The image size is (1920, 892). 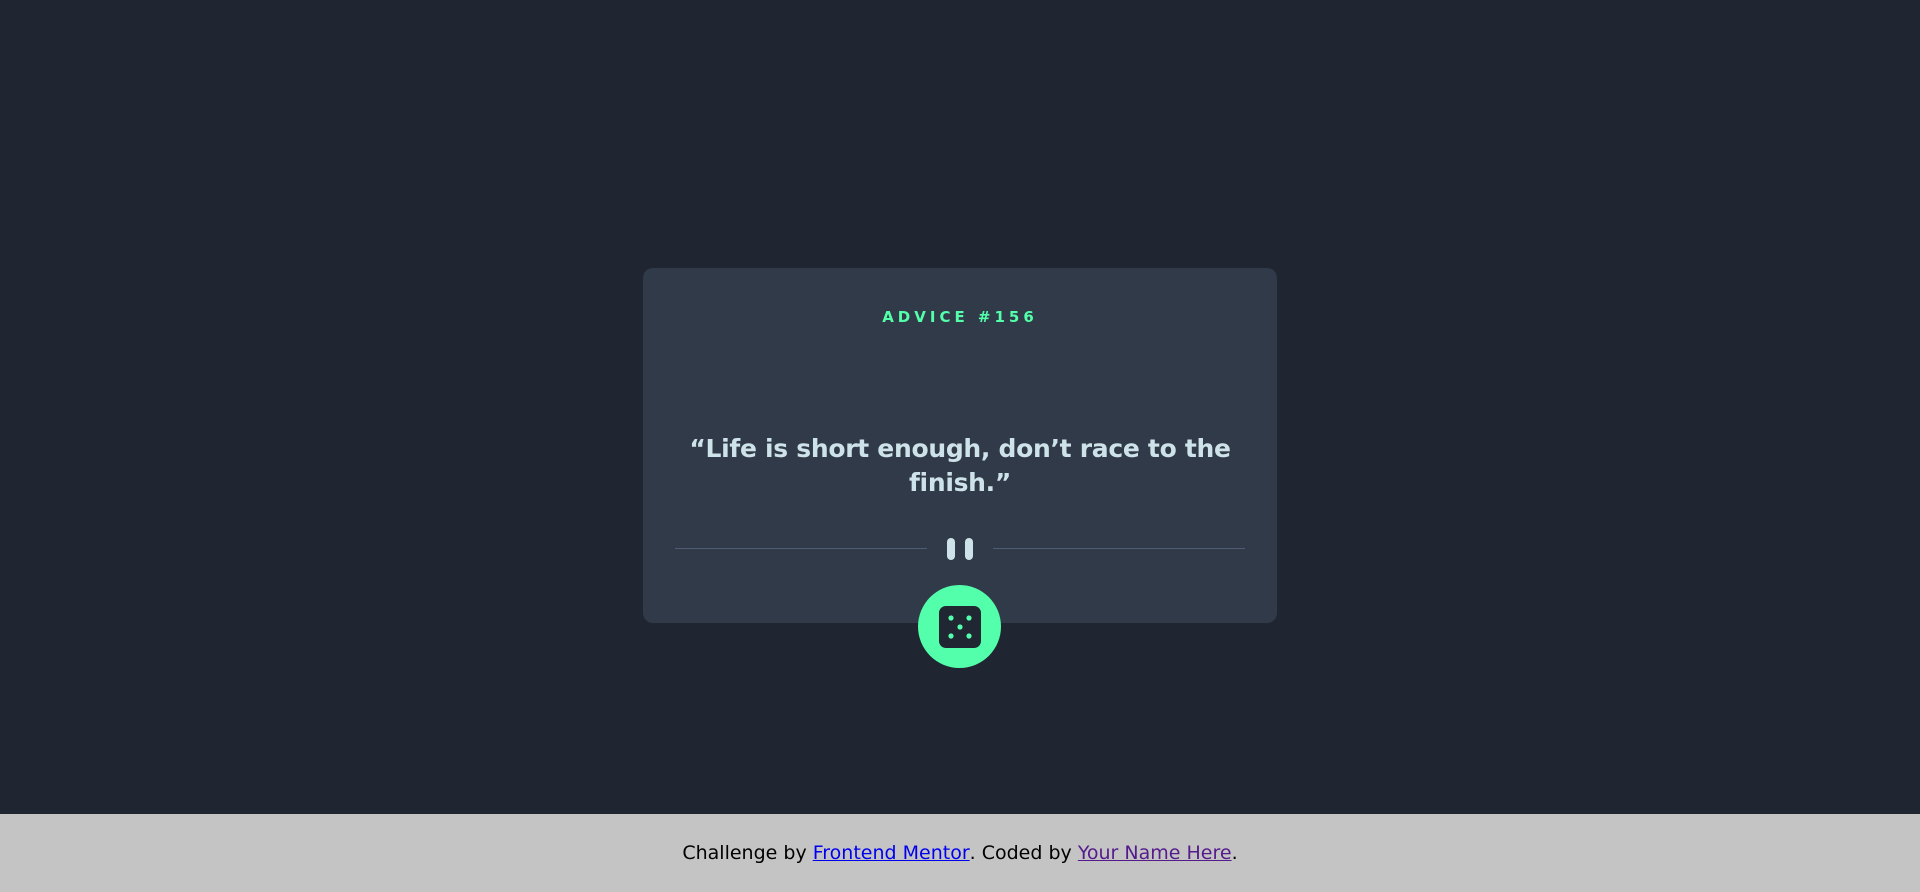 I want to click on pause-icon, so click(x=960, y=549).